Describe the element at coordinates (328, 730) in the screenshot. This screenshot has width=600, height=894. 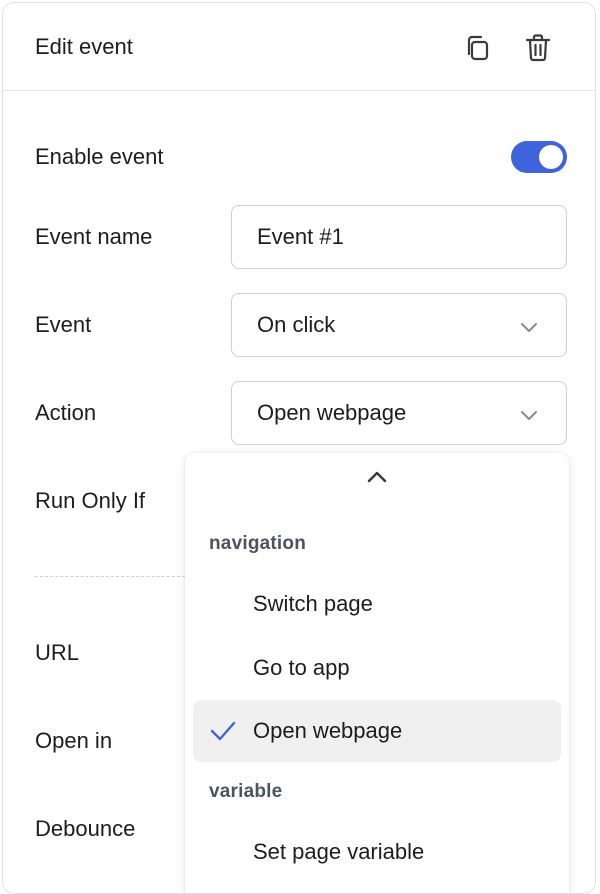
I see `option-label: Open webpage` at that location.